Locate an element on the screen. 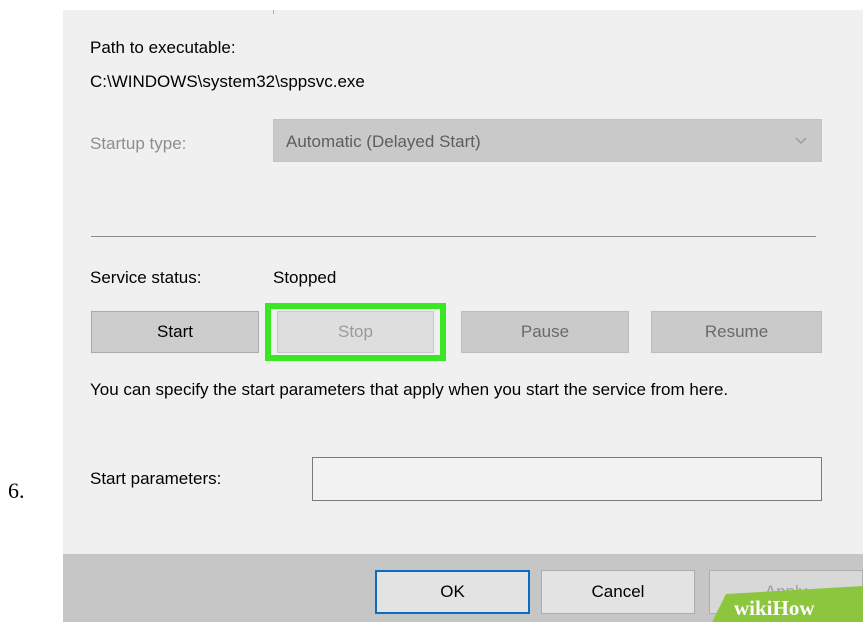 Image resolution: width=863 pixels, height=622 pixels. start-button: Start is located at coordinates (175, 332).